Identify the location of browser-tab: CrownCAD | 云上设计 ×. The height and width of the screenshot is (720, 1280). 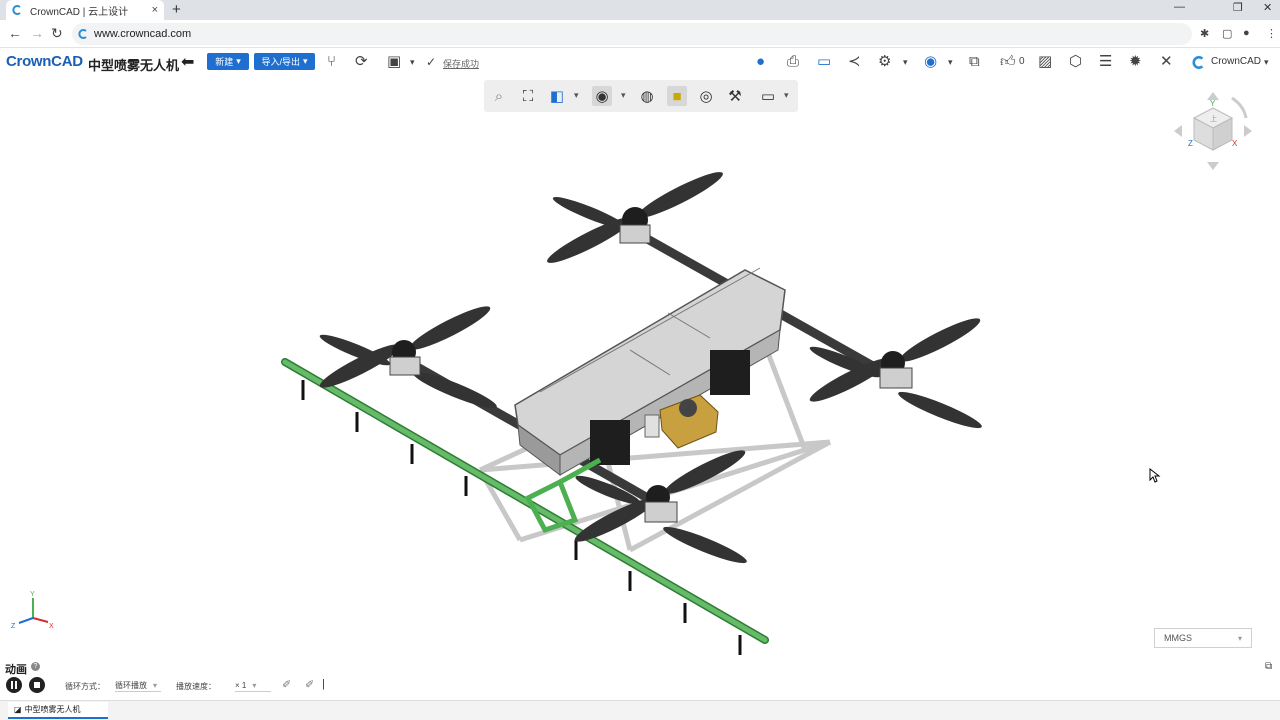
(85, 10).